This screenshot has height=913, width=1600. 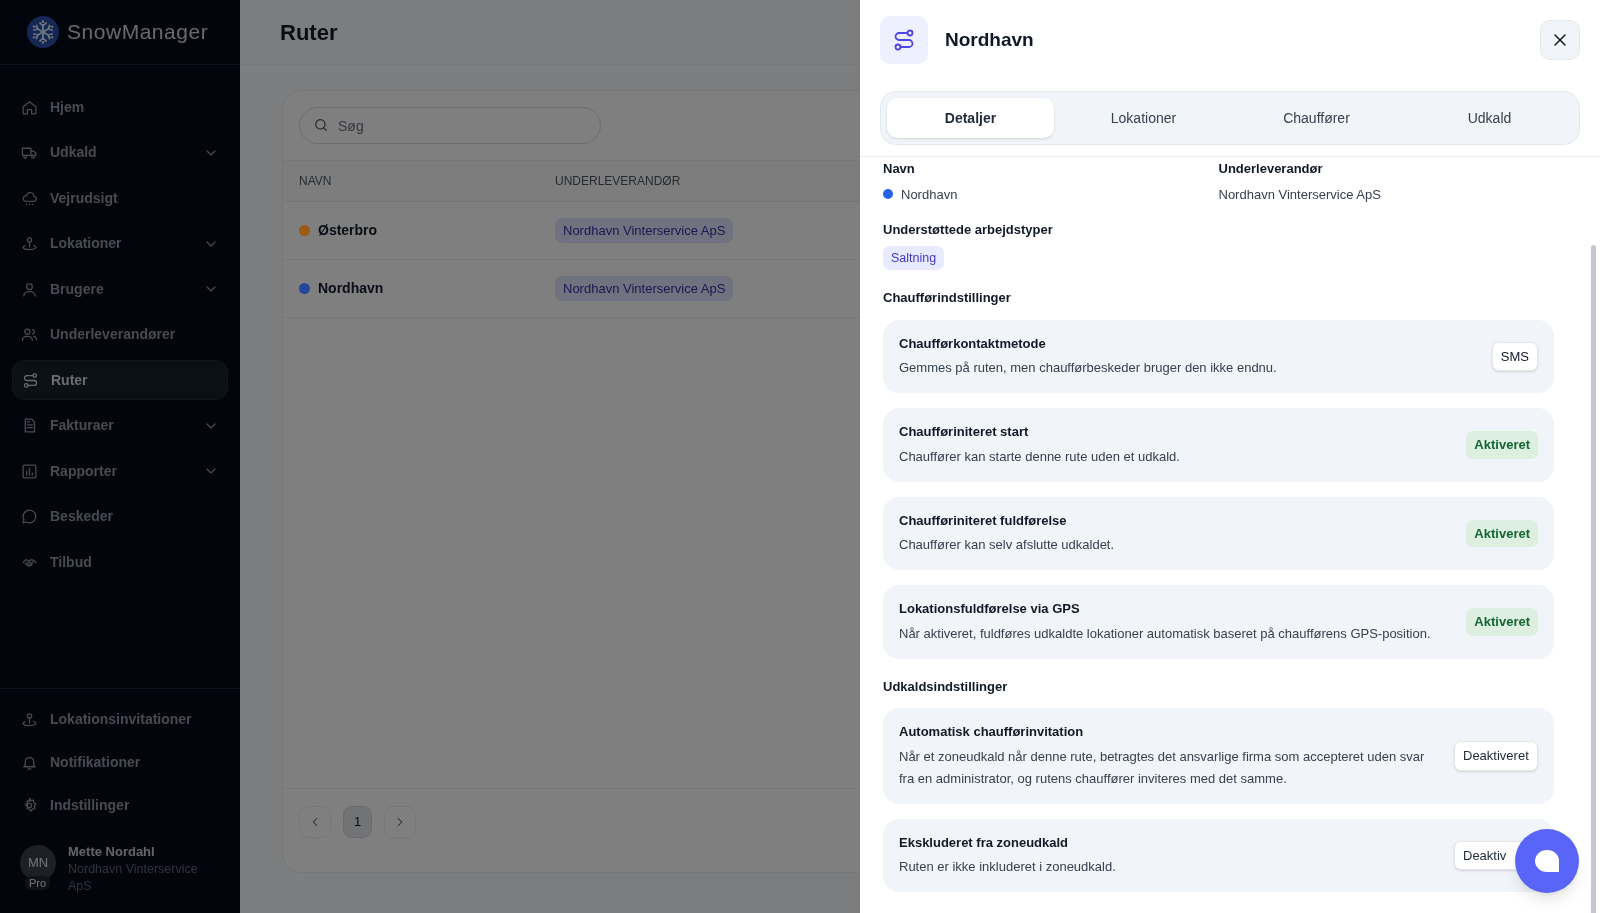 I want to click on users-icon, so click(x=29, y=334).